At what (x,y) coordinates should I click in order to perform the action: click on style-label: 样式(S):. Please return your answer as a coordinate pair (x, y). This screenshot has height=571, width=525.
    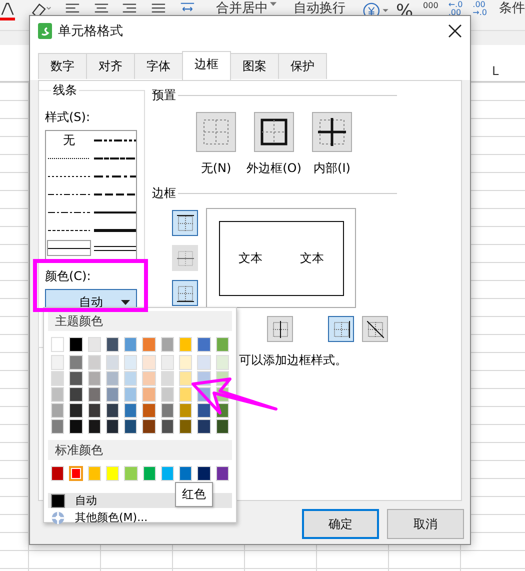
    Looking at the image, I should click on (68, 117).